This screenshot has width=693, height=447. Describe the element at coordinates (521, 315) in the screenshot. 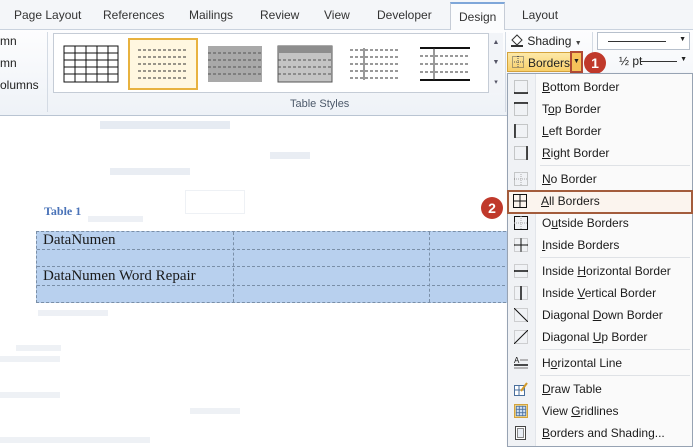

I see `diagonal-down-border-icon` at that location.